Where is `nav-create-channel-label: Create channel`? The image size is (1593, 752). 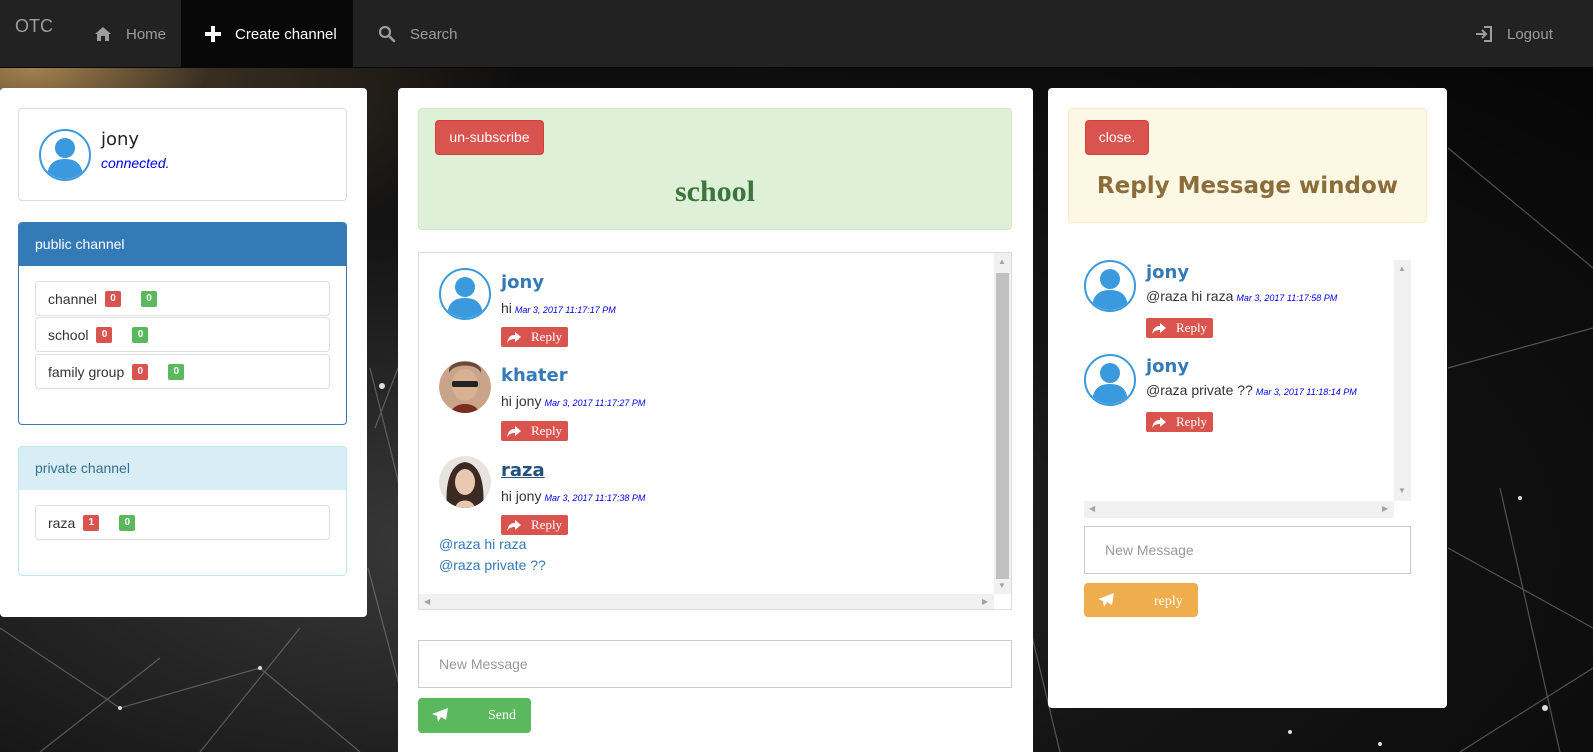 nav-create-channel-label: Create channel is located at coordinates (286, 34).